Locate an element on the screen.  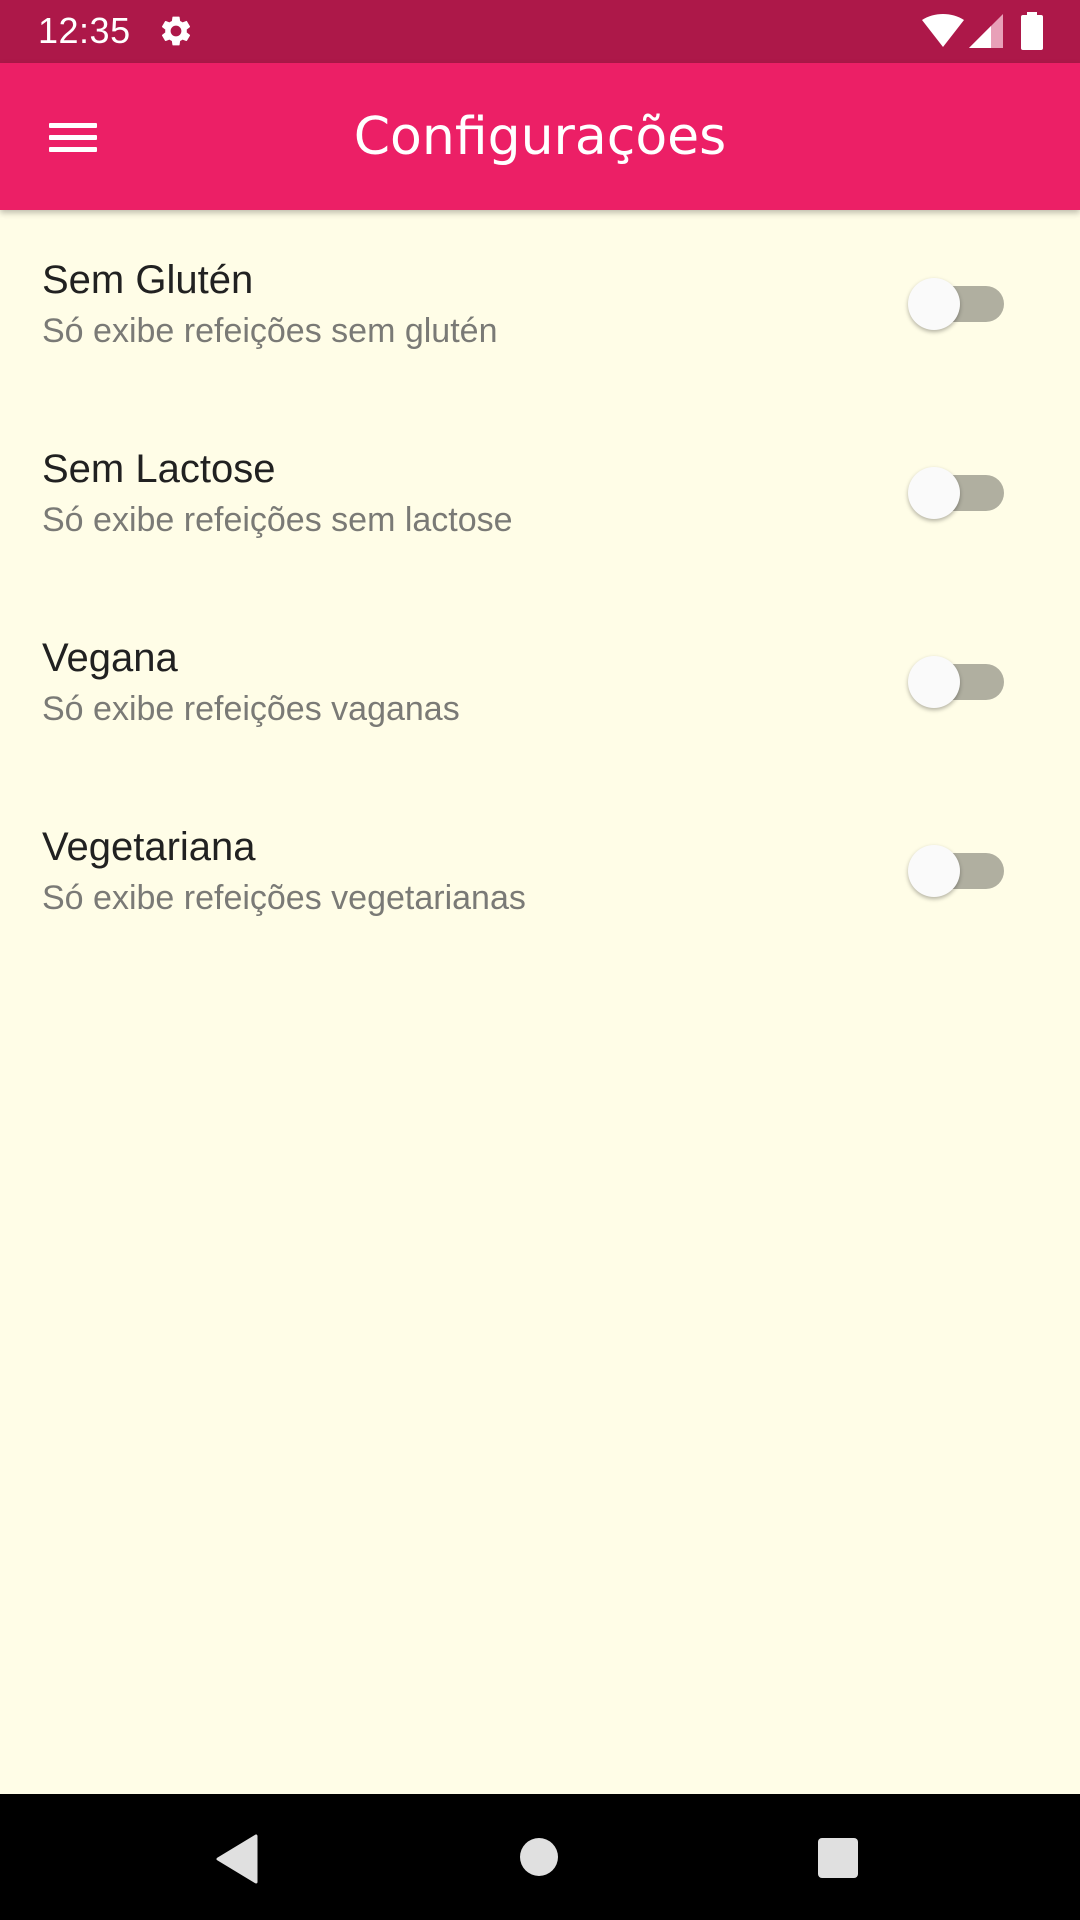
cell-signal-icon is located at coordinates (986, 31).